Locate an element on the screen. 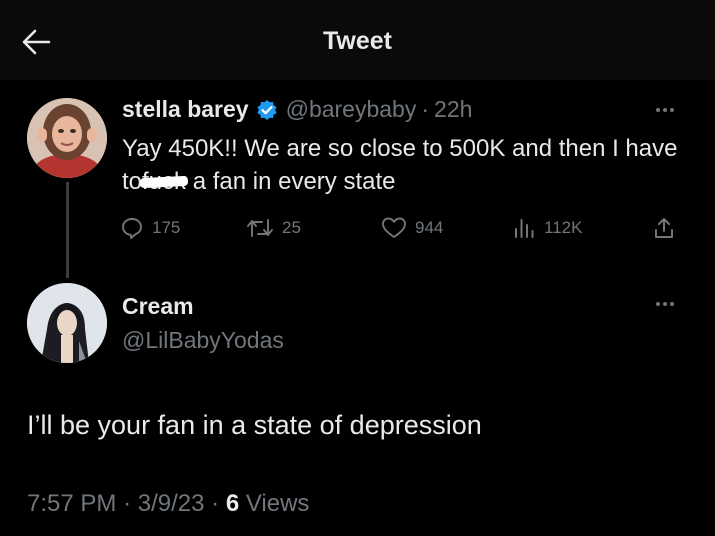 This screenshot has width=715, height=536. page-title: Tweet is located at coordinates (357, 41).